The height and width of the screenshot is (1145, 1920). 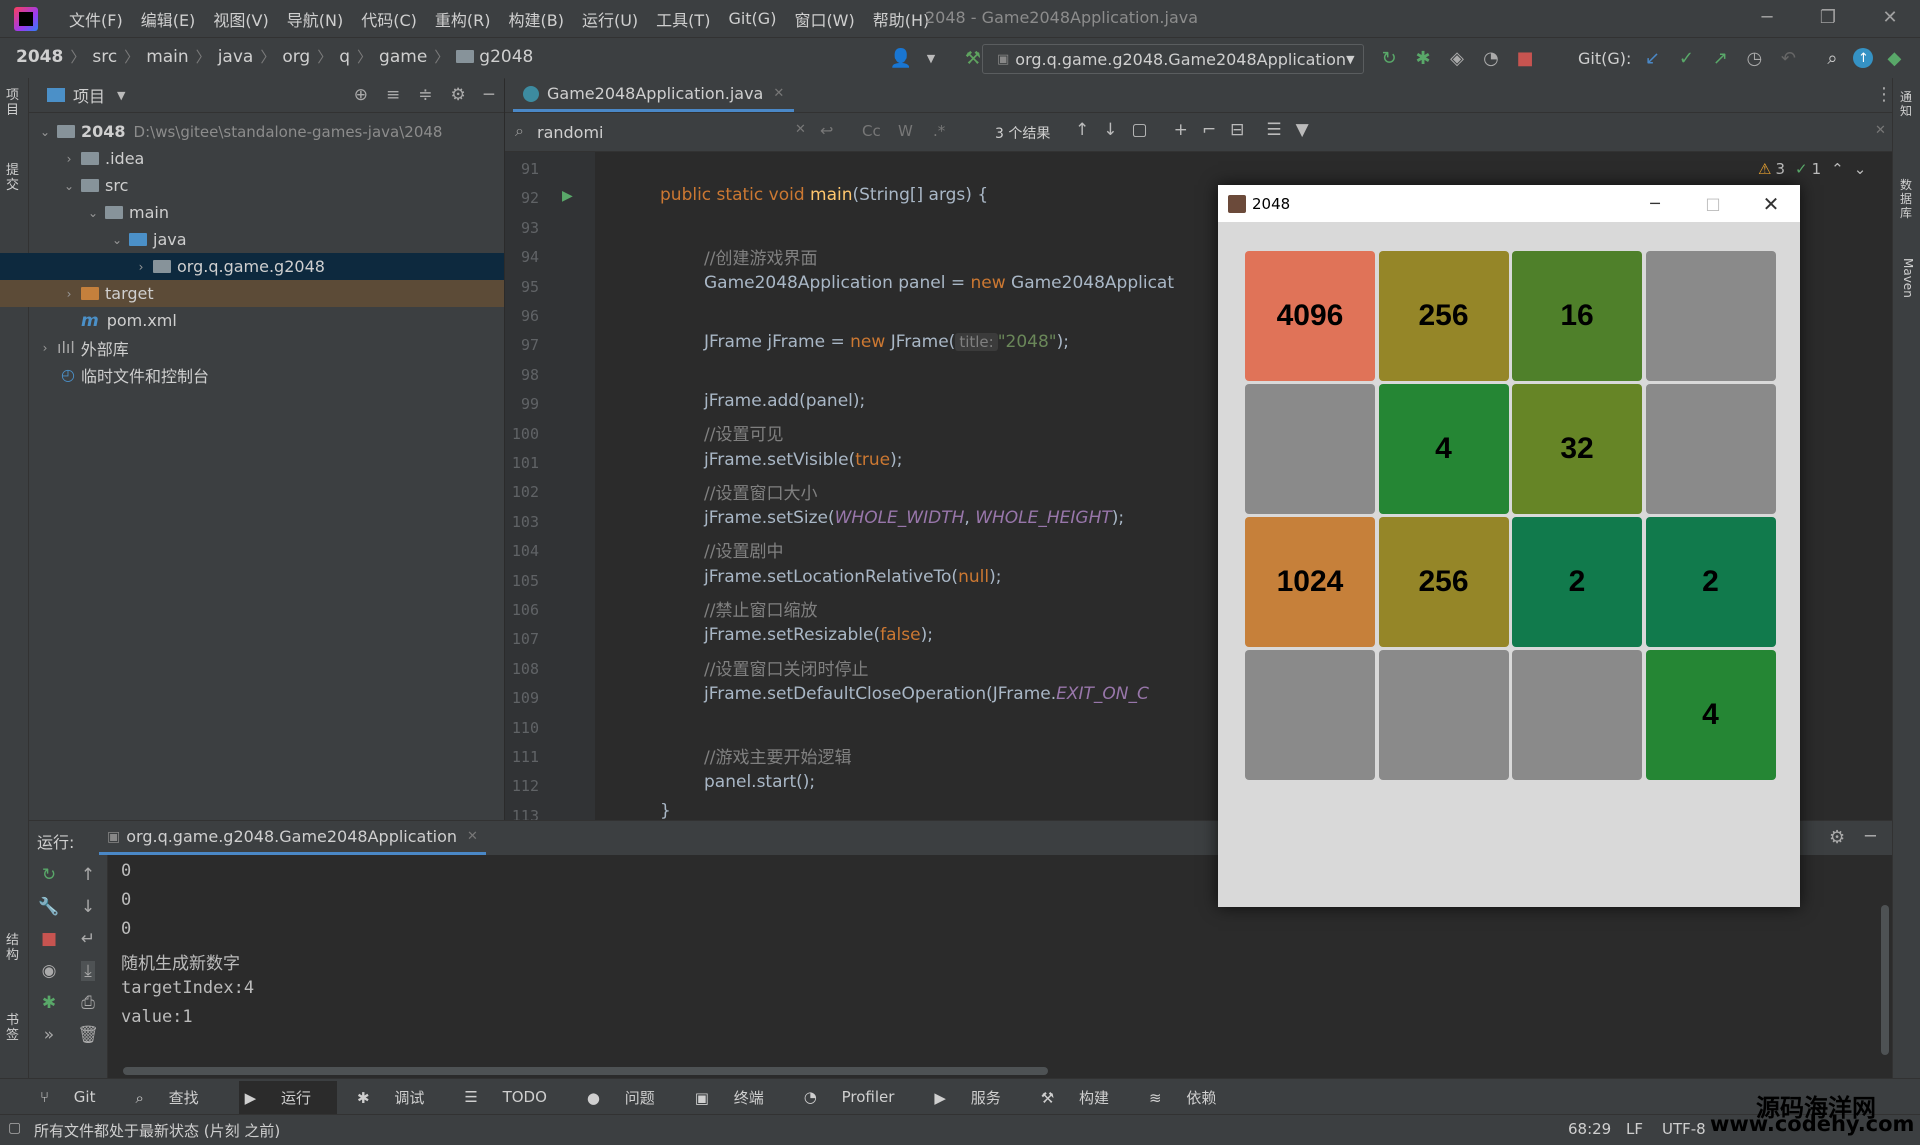 What do you see at coordinates (1082, 130) in the screenshot?
I see `previous-occurrence-icon: ↑` at bounding box center [1082, 130].